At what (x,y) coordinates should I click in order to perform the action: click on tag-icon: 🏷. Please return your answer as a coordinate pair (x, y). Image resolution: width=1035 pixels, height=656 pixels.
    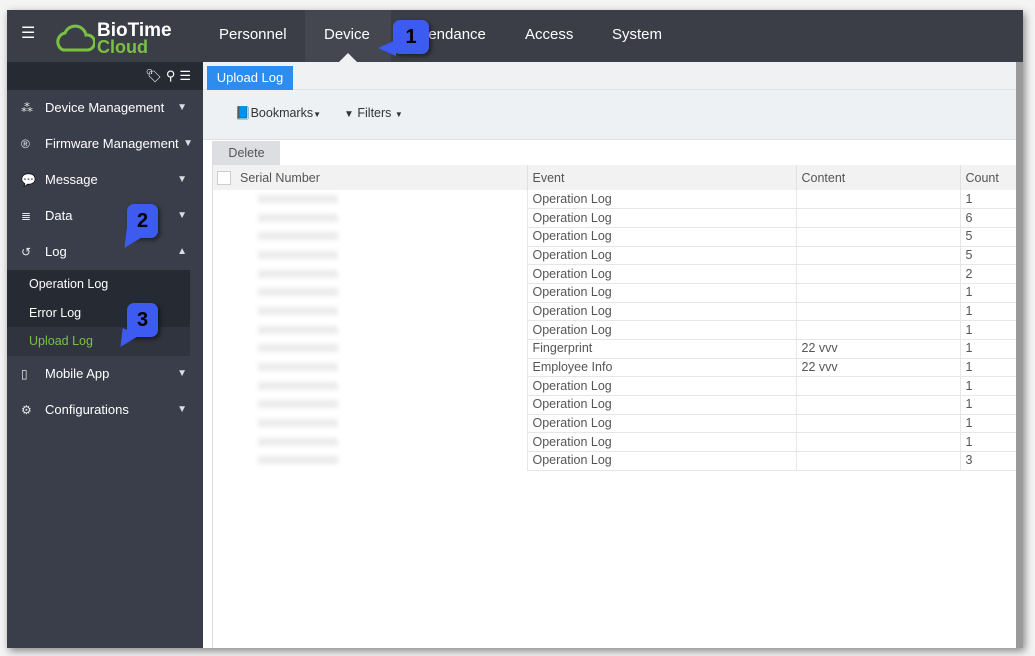
    Looking at the image, I should click on (155, 75).